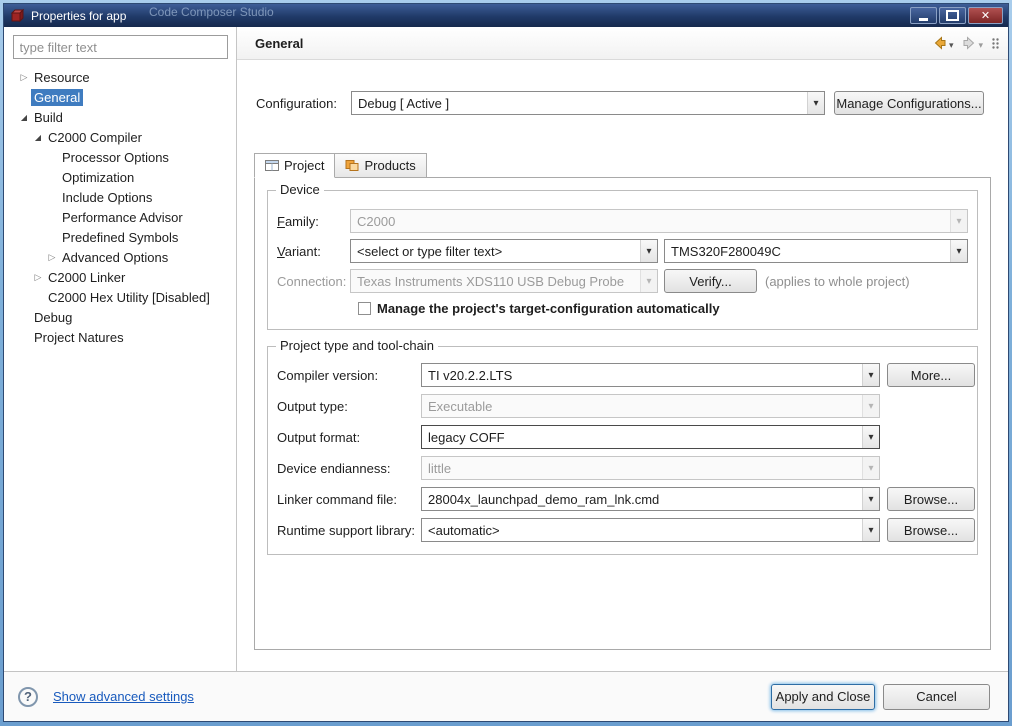  What do you see at coordinates (296, 103) in the screenshot?
I see `configuration-label: Configuration:` at bounding box center [296, 103].